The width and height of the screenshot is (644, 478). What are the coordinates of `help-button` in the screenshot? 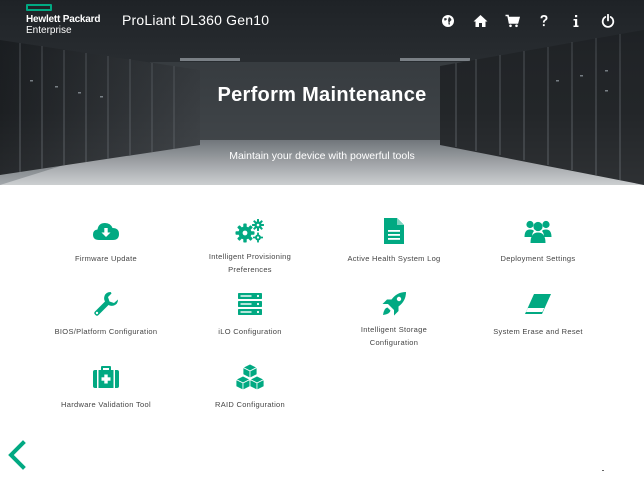 It's located at (544, 21).